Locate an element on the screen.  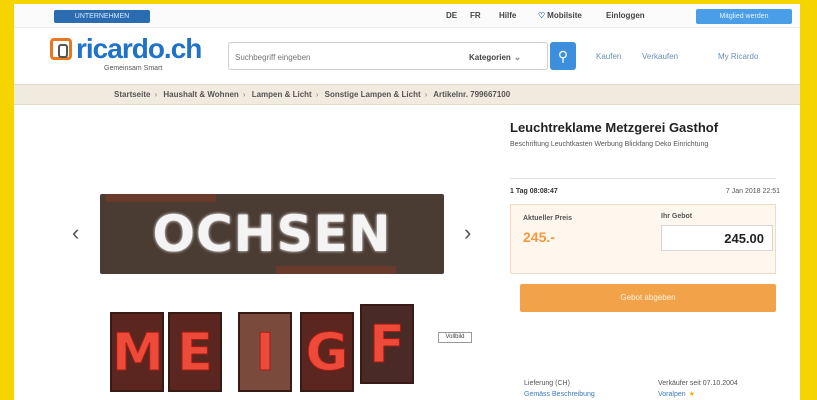
mobile-label: Mobilsite is located at coordinates (564, 15).